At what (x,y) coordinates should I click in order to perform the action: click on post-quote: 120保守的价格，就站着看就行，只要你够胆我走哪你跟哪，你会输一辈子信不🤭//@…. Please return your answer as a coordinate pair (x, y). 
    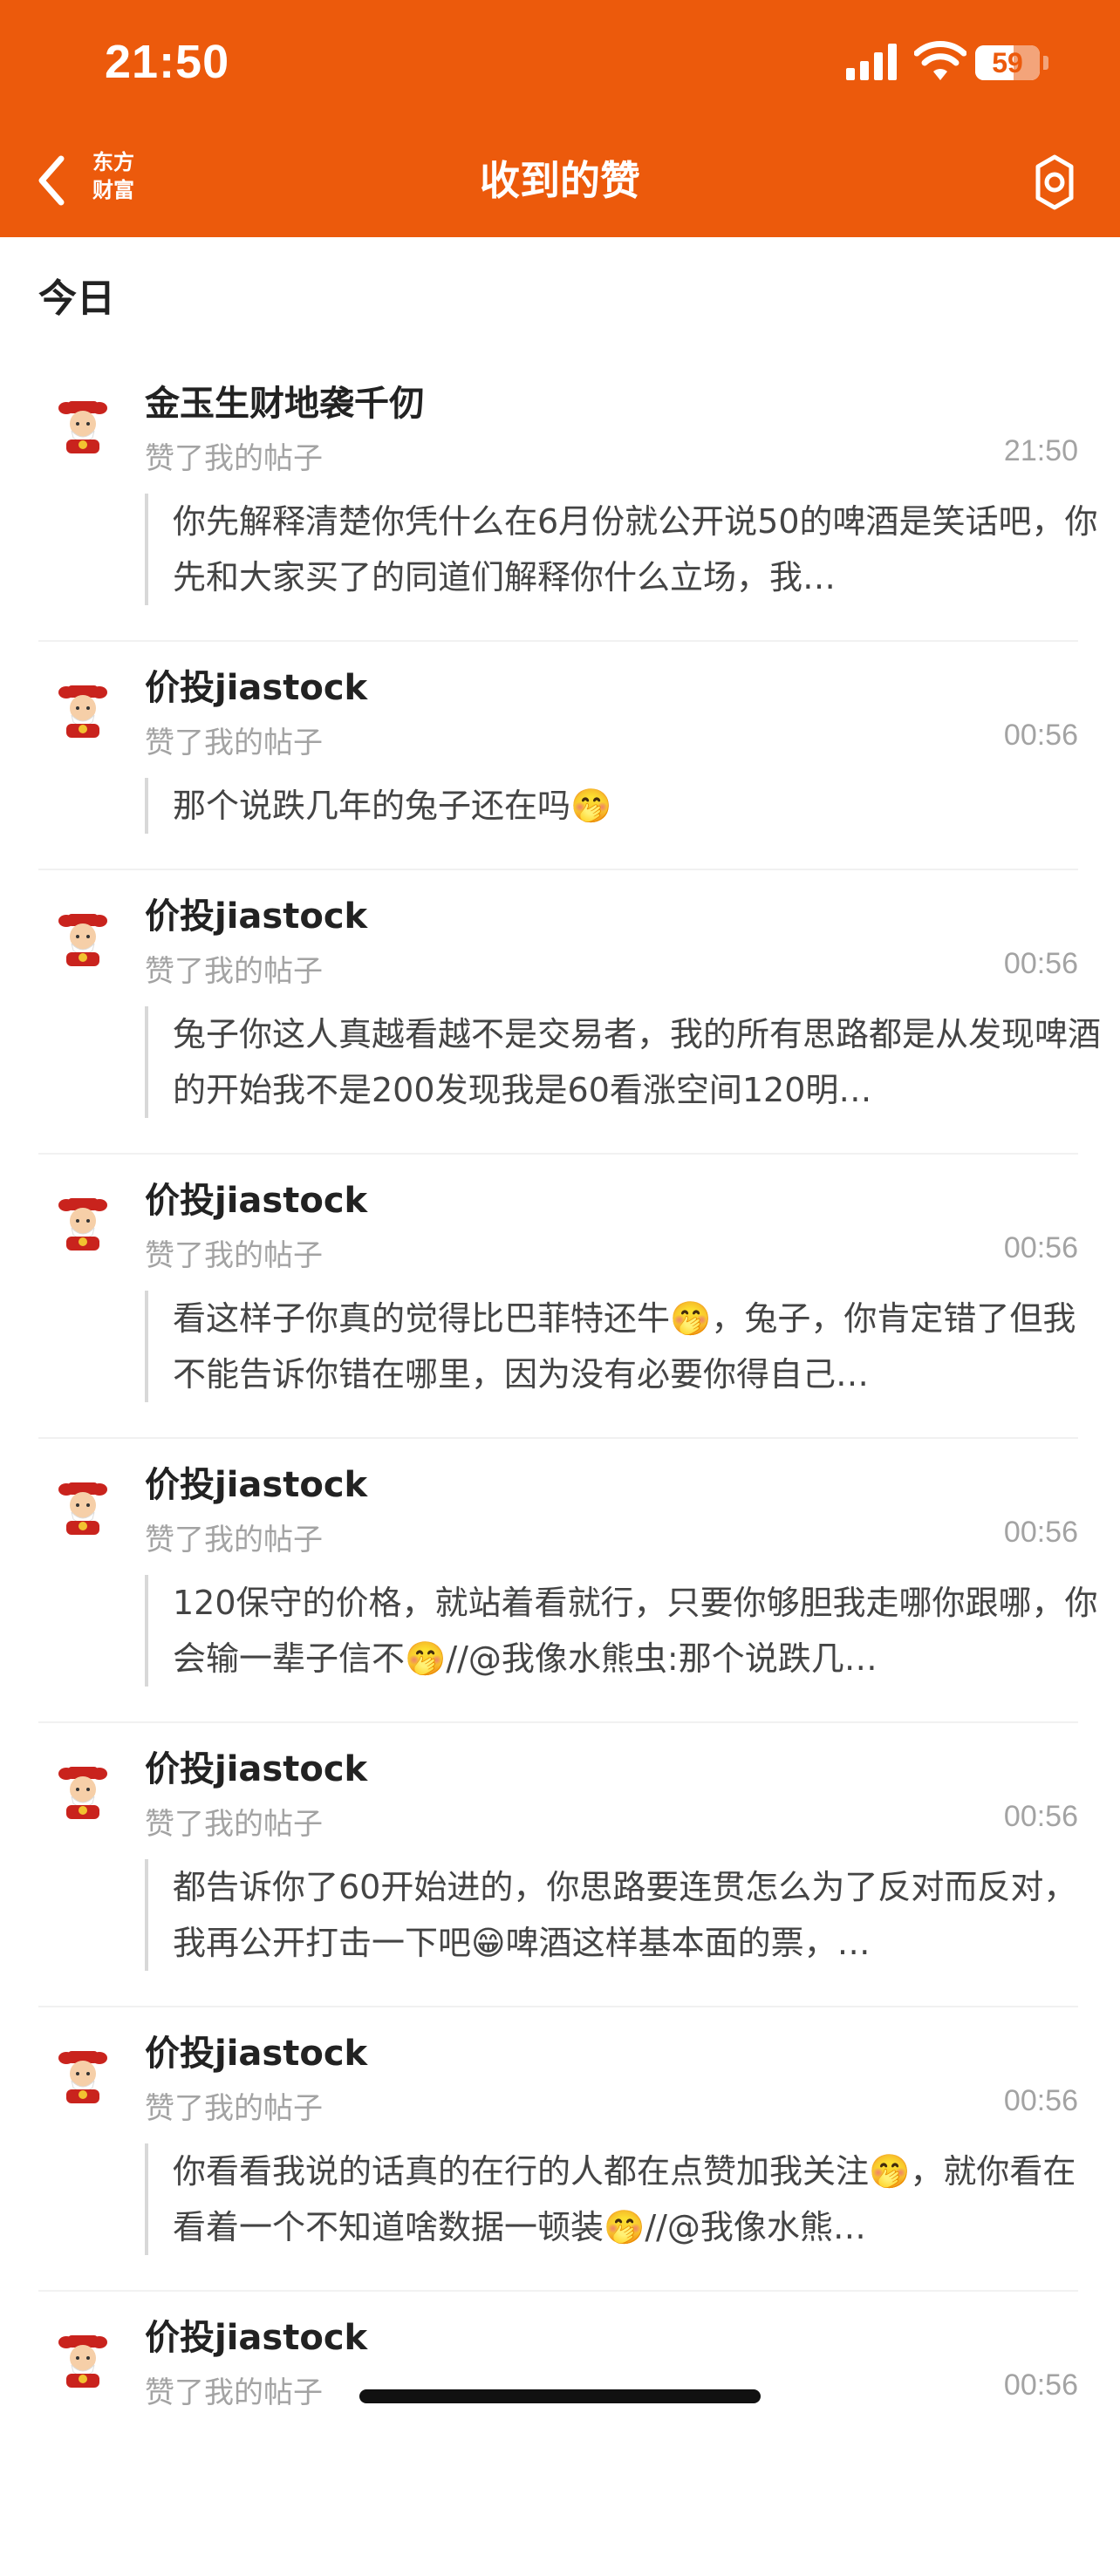
    Looking at the image, I should click on (623, 1631).